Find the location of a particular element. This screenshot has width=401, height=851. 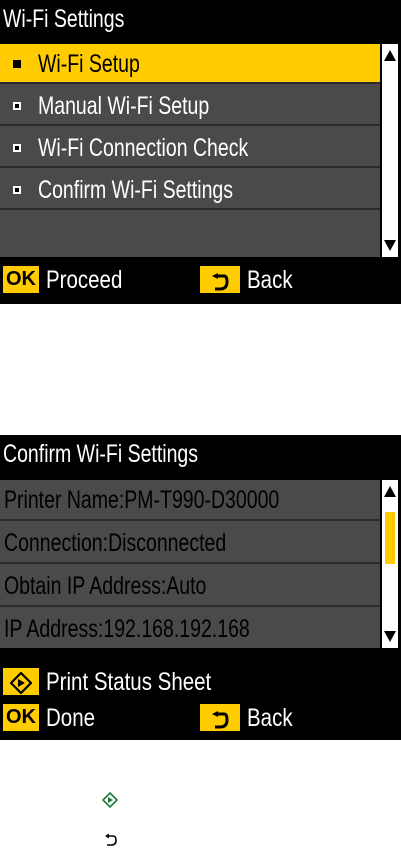

info-row-printer-name: Printer Name:PM-T990-D30000 is located at coordinates (190, 500).